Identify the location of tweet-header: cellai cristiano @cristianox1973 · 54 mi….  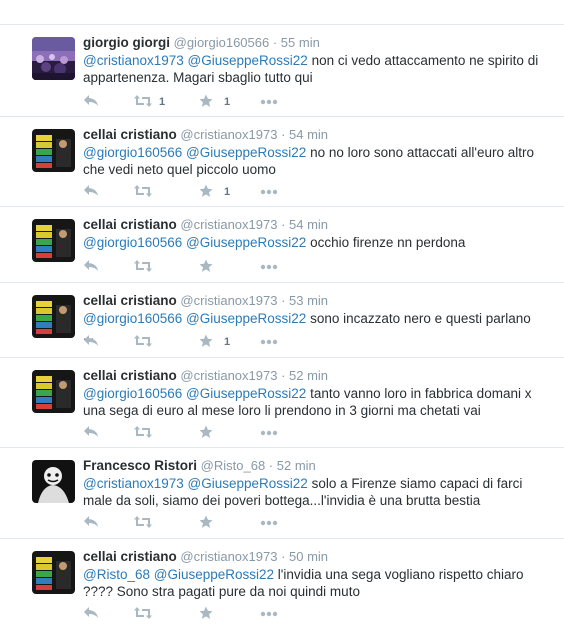
(313, 224).